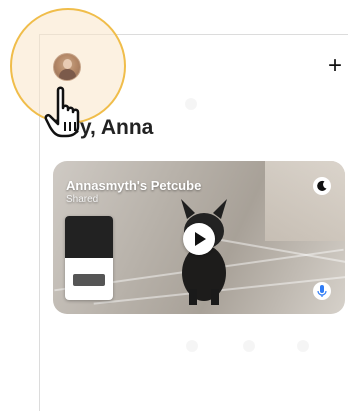 This screenshot has width=348, height=411. Describe the element at coordinates (305, 201) in the screenshot. I see `background-shelf` at that location.